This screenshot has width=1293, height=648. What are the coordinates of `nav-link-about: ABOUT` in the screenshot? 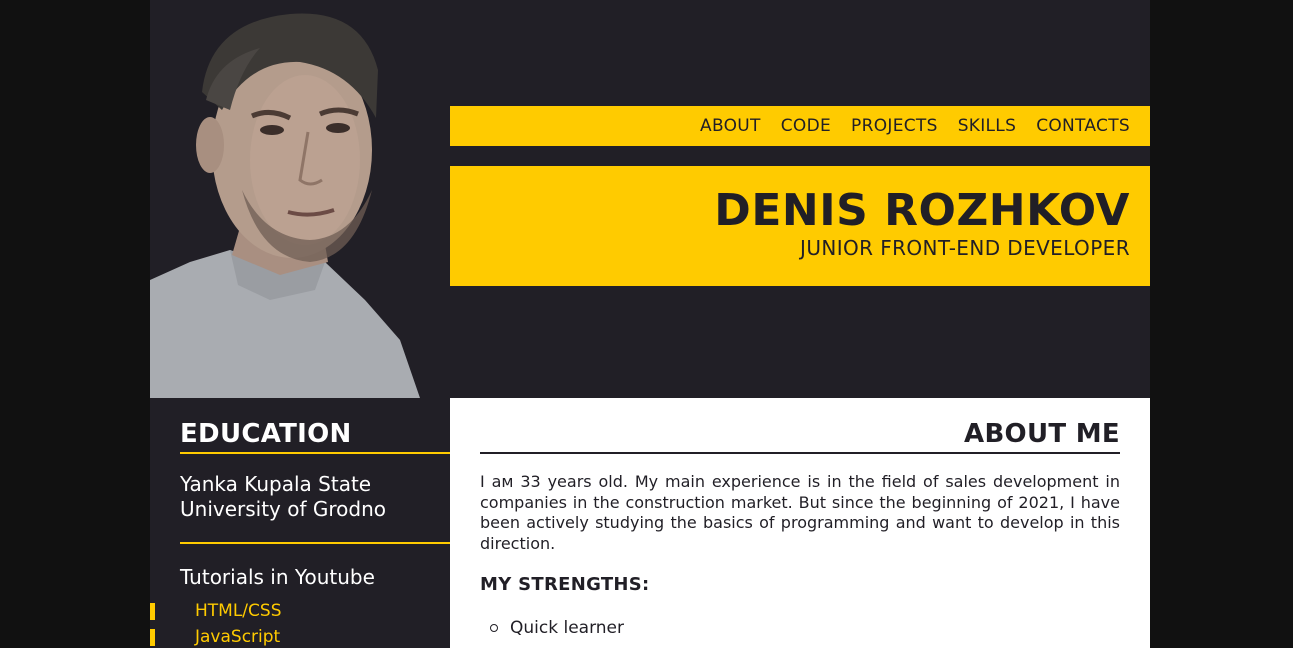 It's located at (730, 126).